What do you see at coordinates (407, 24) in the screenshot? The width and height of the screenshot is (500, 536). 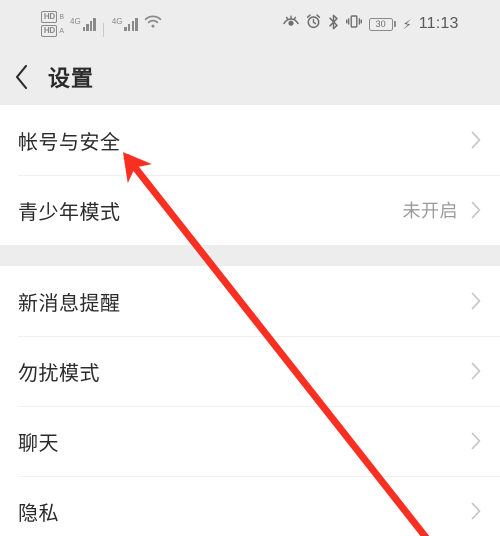 I see `charging-bolt-icon: ⚡` at bounding box center [407, 24].